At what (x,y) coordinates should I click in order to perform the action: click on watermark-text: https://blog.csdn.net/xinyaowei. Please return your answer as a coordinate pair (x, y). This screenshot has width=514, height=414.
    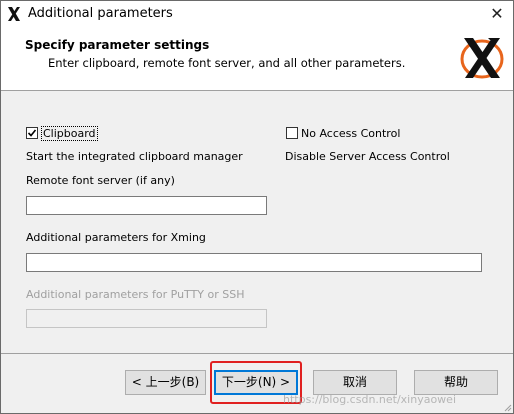
    Looking at the image, I should click on (370, 399).